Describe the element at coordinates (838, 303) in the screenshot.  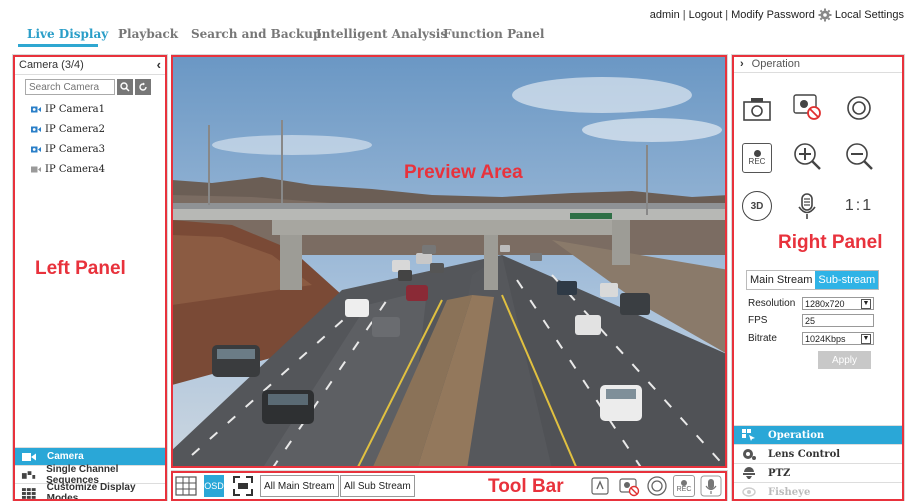
I see `resolution-select: 1280x720 ▼` at that location.